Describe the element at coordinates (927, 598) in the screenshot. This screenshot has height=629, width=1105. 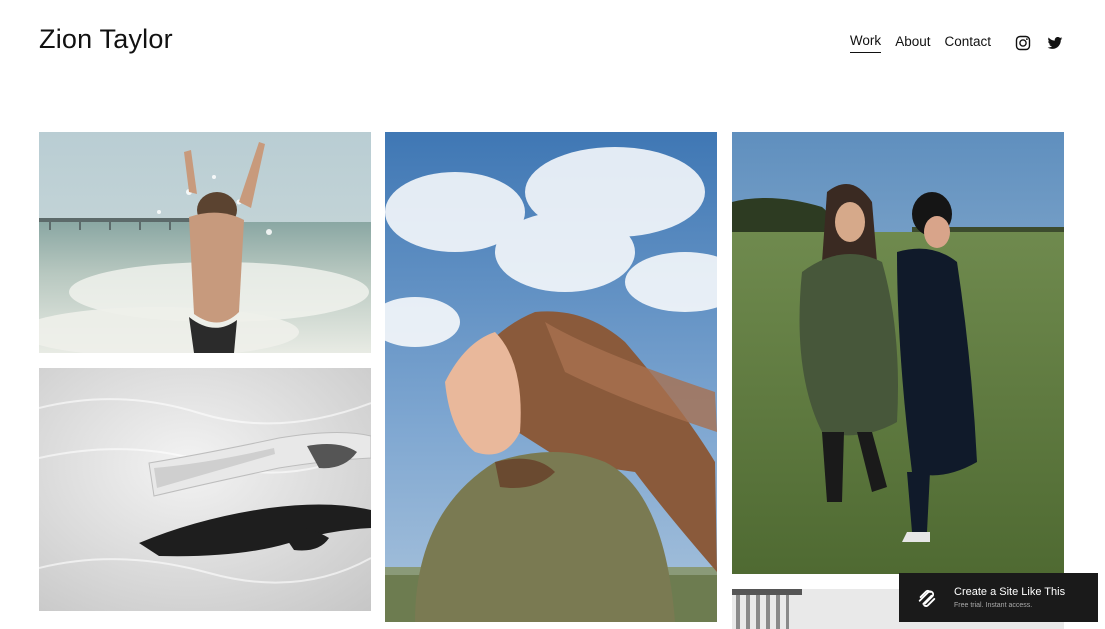
I see `squarespace-logo-icon` at that location.